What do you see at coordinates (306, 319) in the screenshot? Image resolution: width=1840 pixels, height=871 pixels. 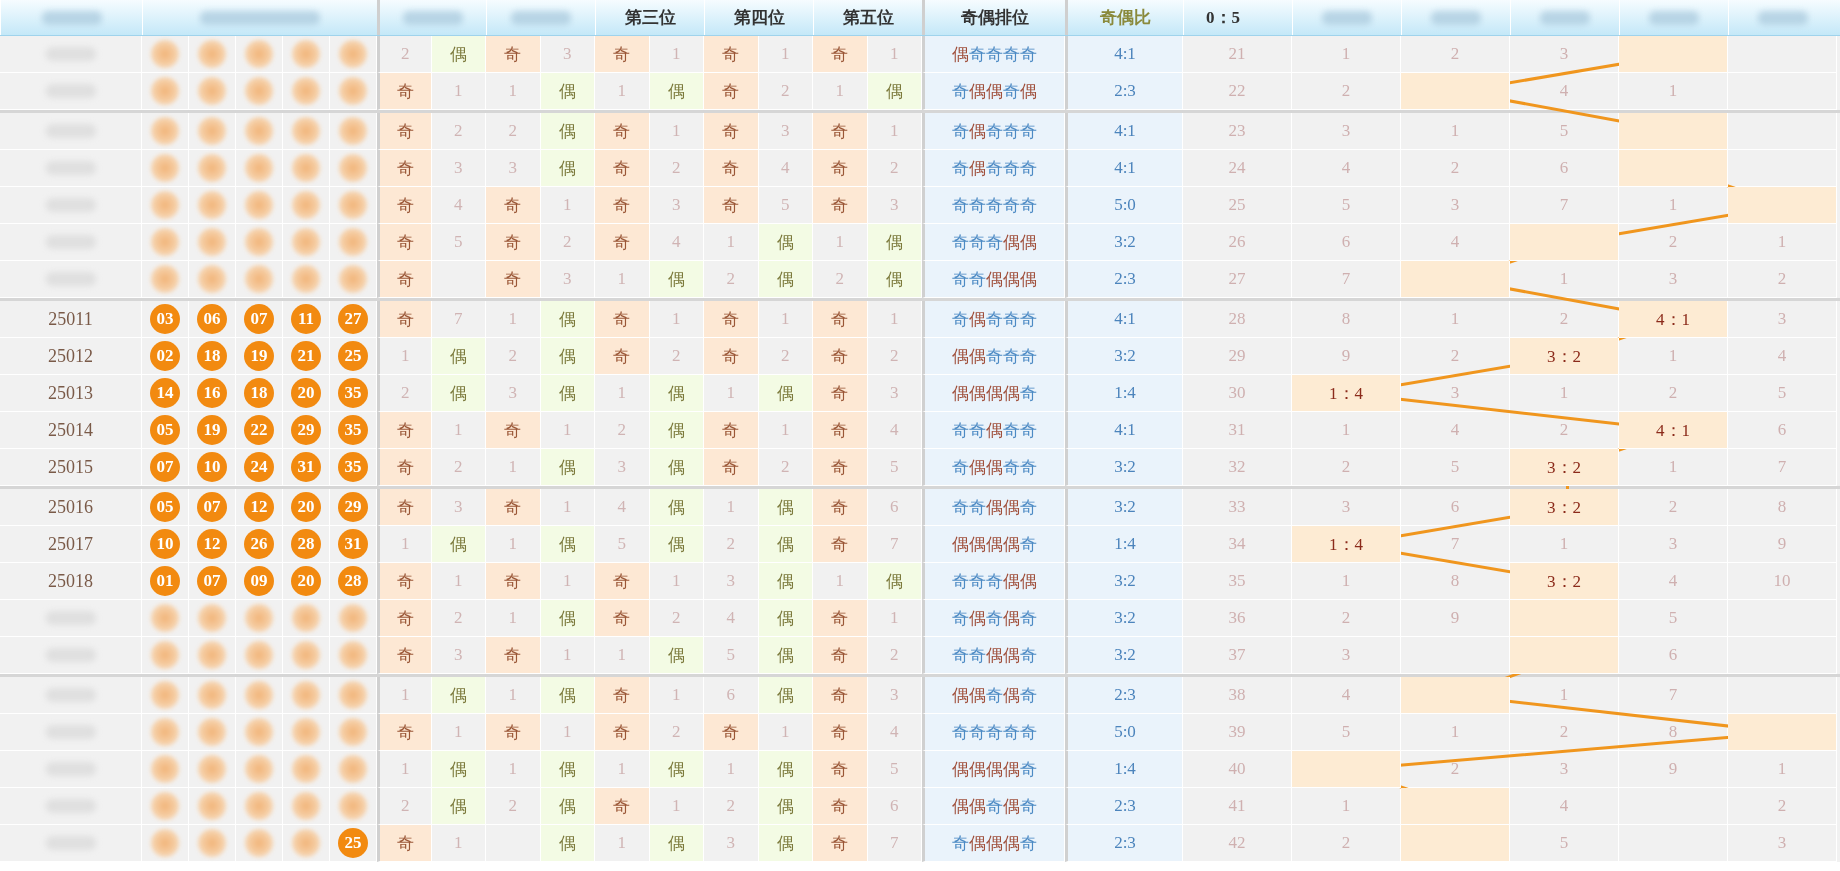 I see `number-ball: 11` at bounding box center [306, 319].